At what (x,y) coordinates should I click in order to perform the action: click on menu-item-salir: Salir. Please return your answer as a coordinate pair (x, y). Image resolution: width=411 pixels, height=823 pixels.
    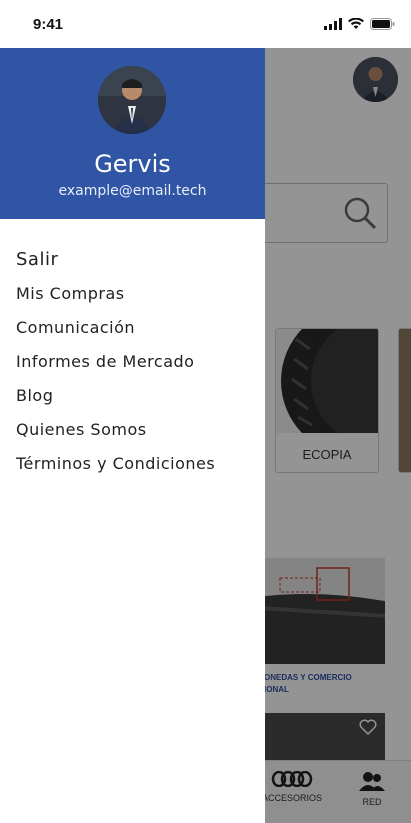
    Looking at the image, I should click on (115, 260).